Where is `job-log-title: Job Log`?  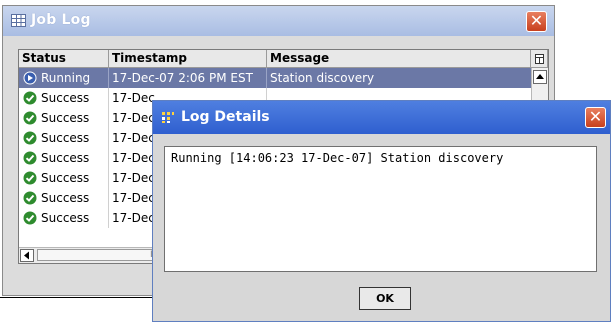 job-log-title: Job Log is located at coordinates (61, 20).